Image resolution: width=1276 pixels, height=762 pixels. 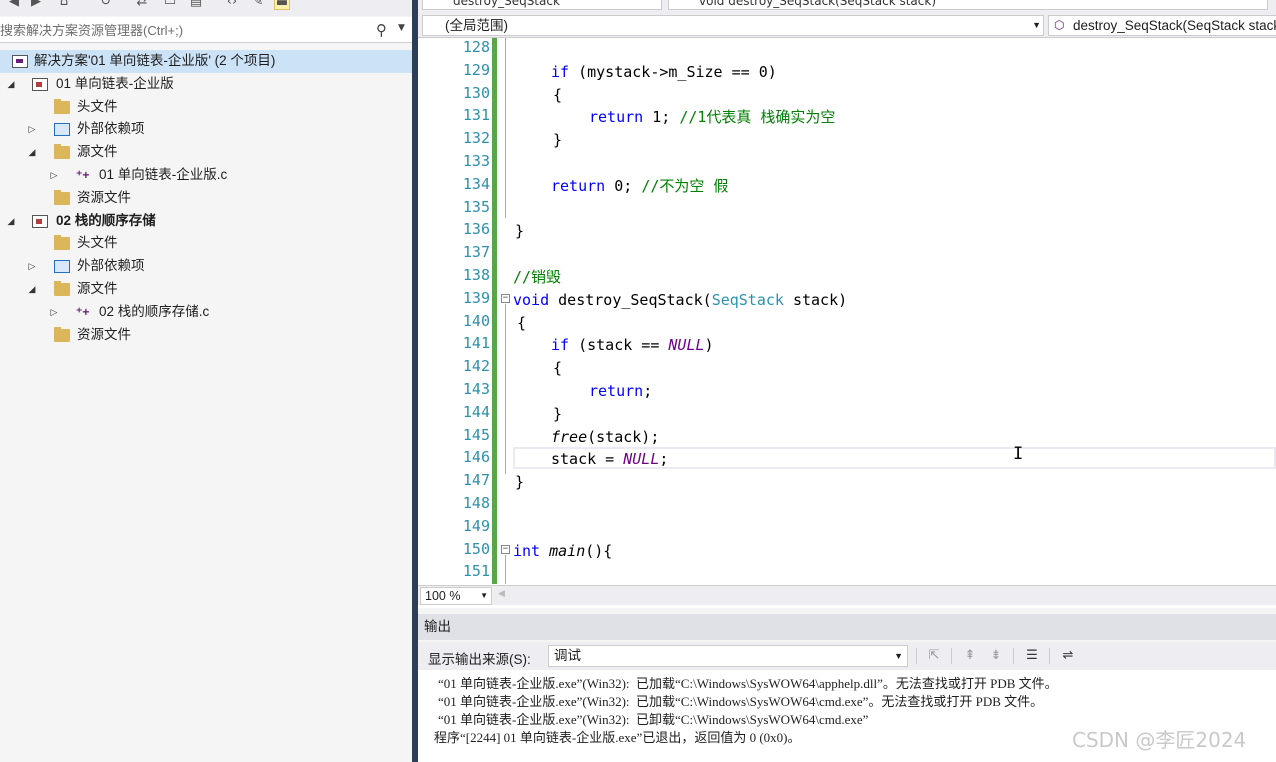 What do you see at coordinates (1068, 656) in the screenshot?
I see `word-wrap-icon: ⇌` at bounding box center [1068, 656].